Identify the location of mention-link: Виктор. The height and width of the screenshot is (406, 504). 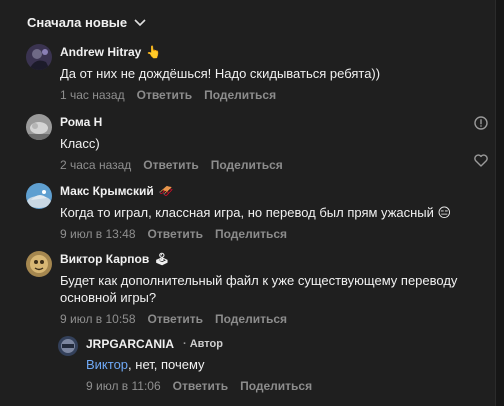
(107, 364).